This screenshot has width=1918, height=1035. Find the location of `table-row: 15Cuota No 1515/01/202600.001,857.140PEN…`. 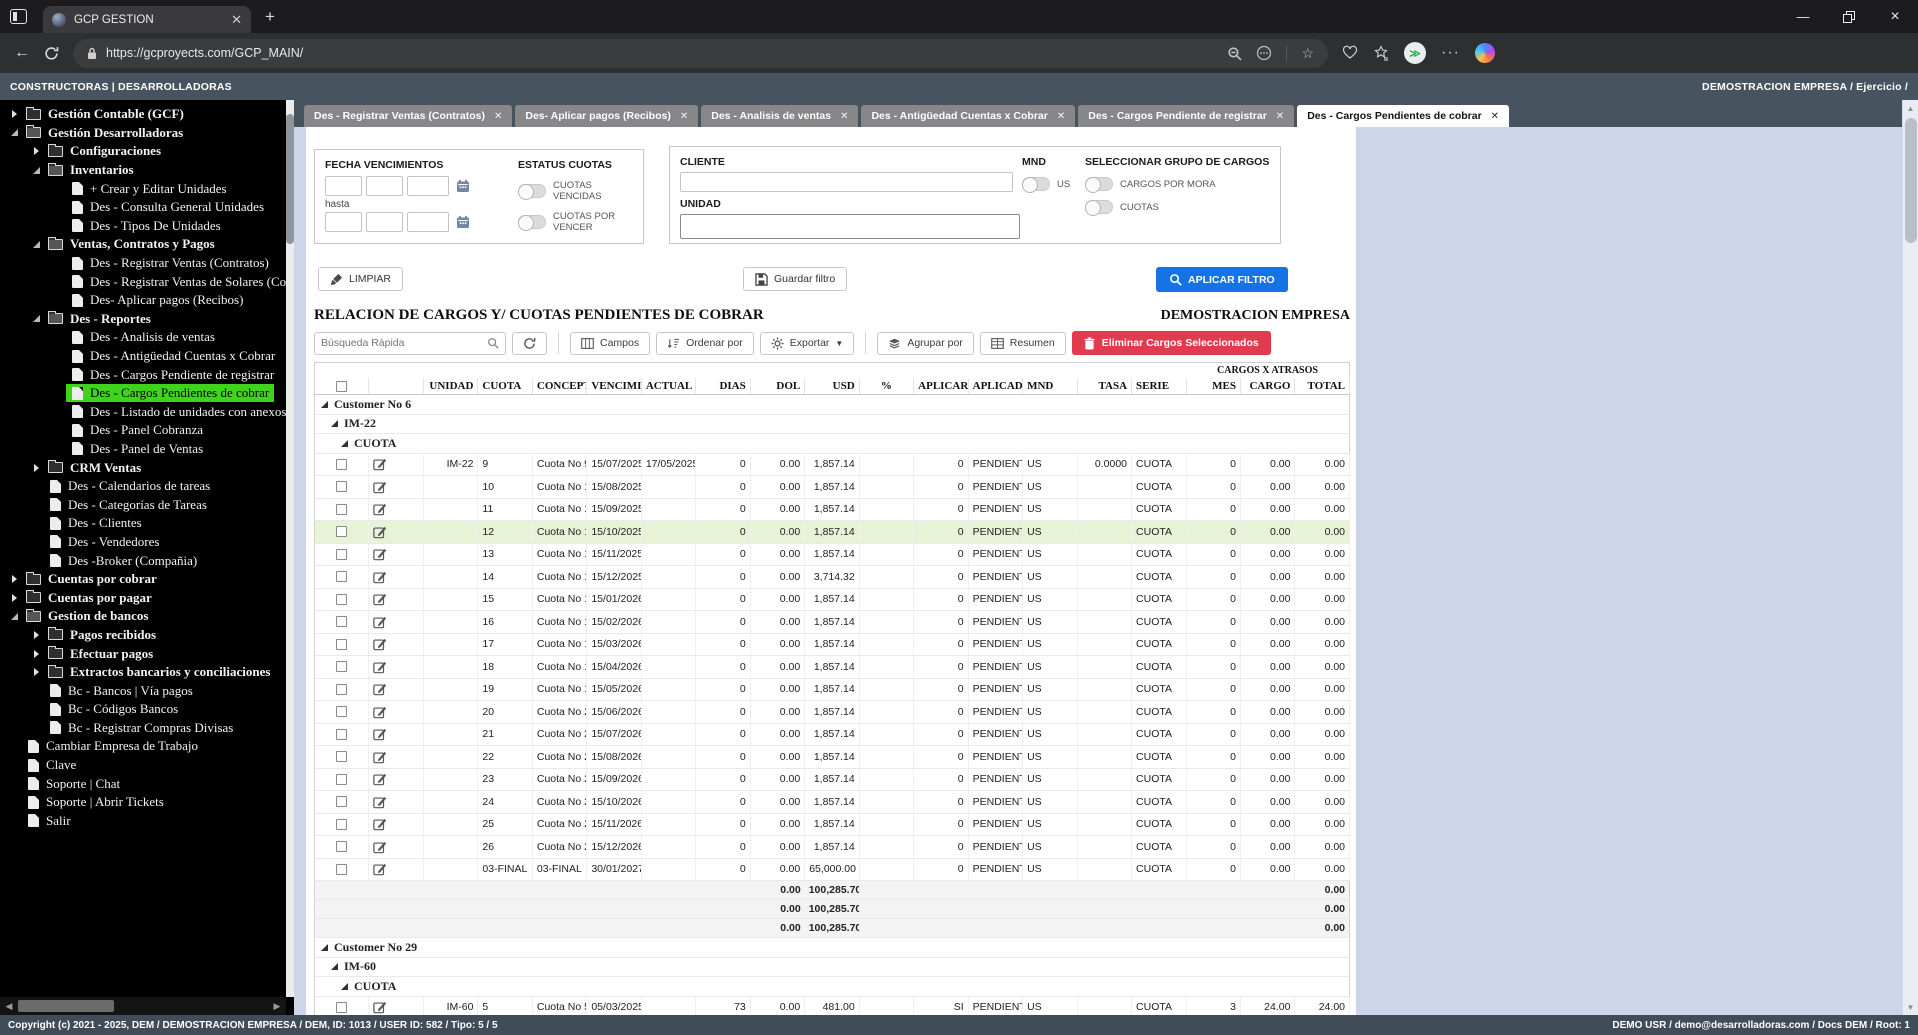

table-row: 15Cuota No 1515/01/202600.001,857.140PEN… is located at coordinates (832, 599).